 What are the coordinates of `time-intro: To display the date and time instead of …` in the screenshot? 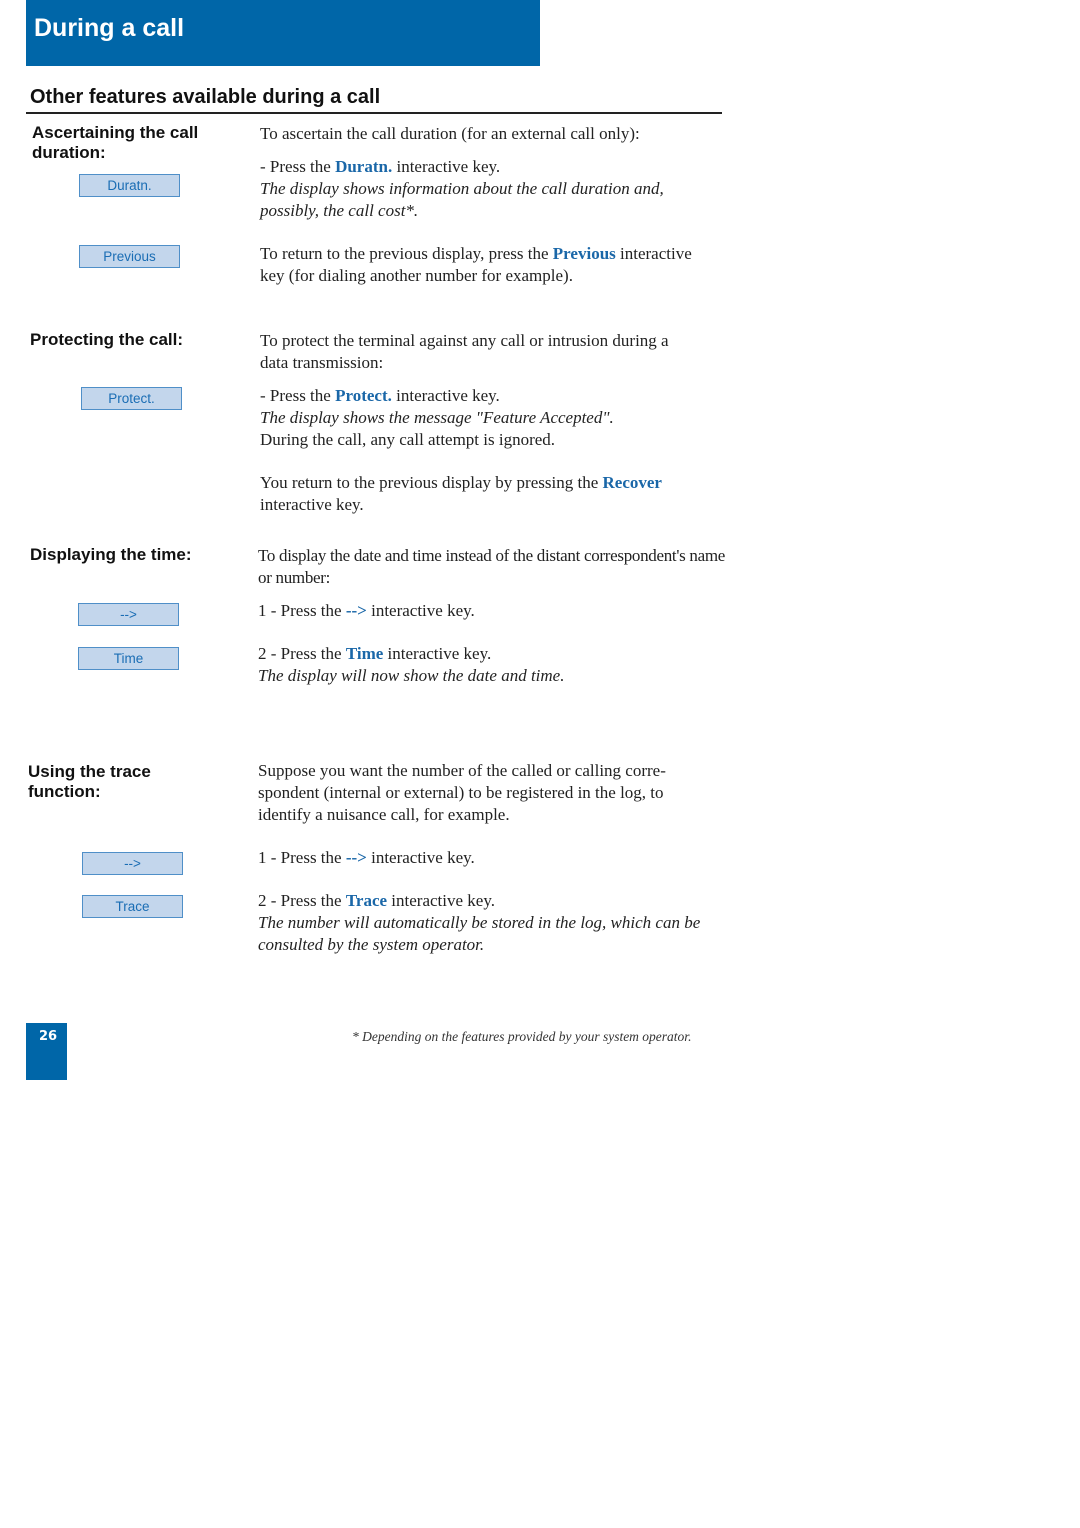 It's located at (492, 566).